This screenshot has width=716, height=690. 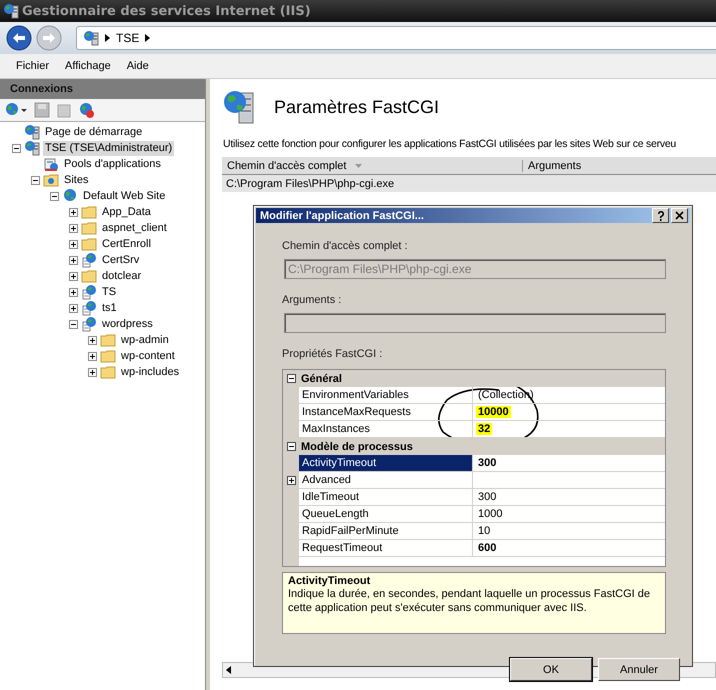 What do you see at coordinates (333, 355) in the screenshot?
I see `field-label: Propriétés FastCGI :` at bounding box center [333, 355].